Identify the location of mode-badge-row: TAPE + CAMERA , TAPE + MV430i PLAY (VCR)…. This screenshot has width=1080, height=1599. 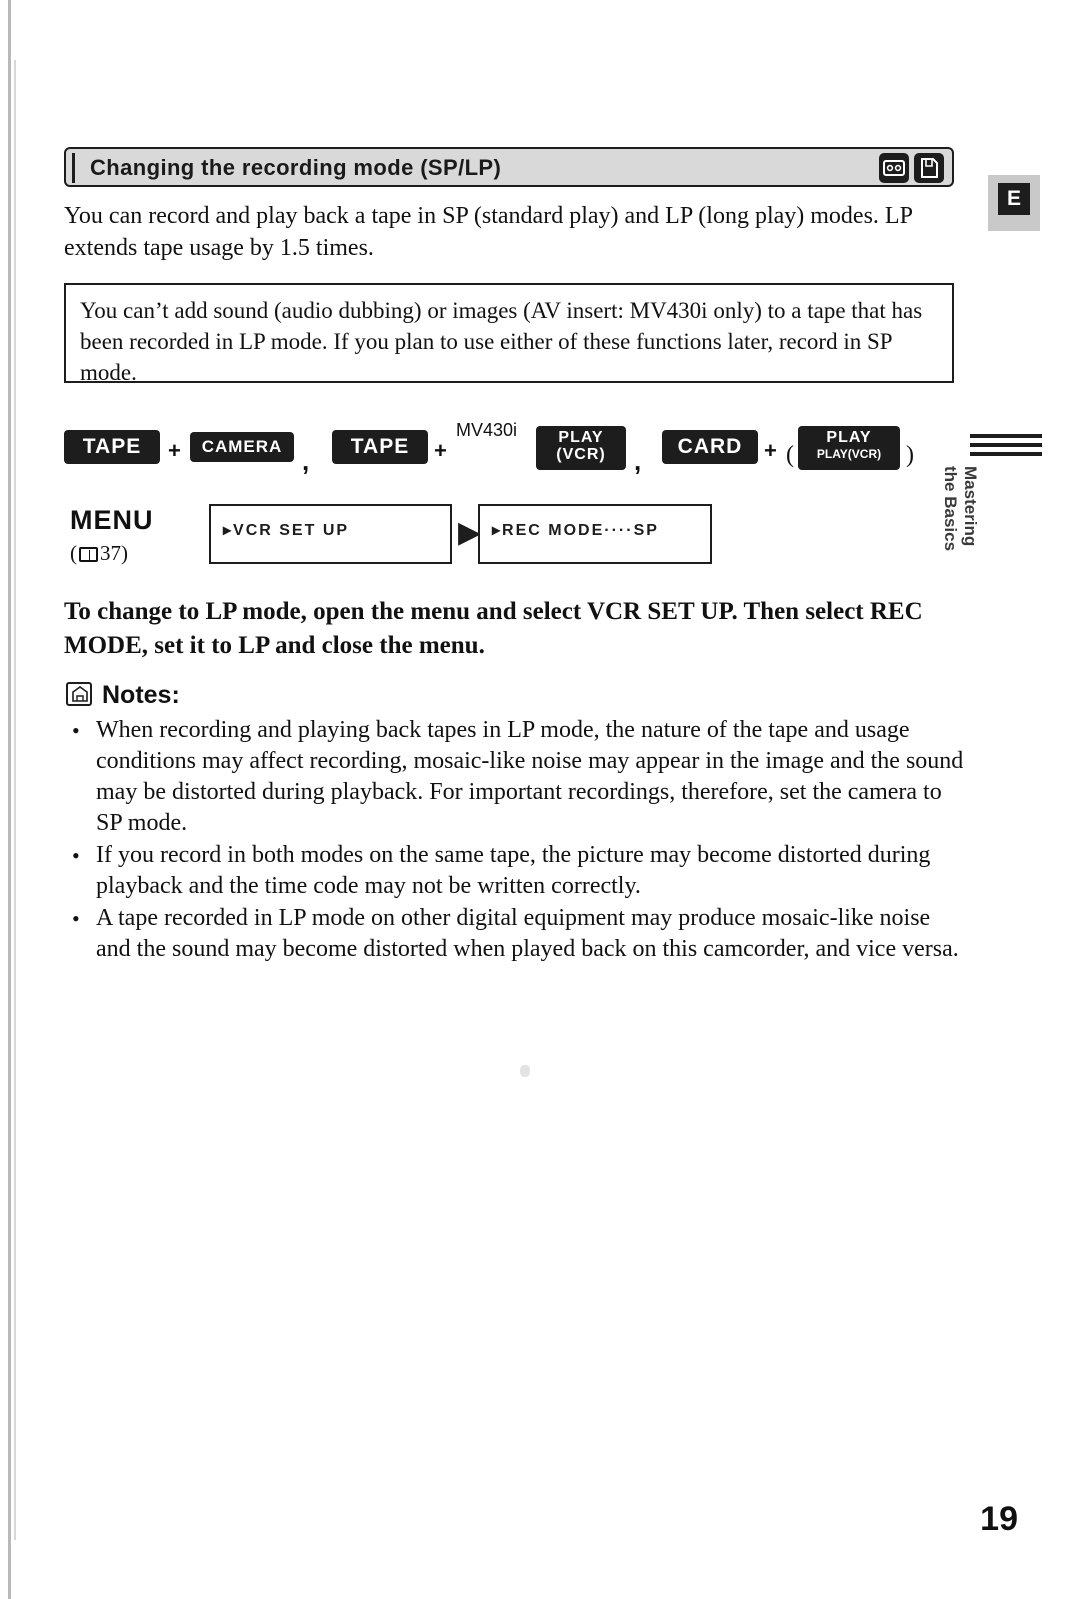
(509, 450).